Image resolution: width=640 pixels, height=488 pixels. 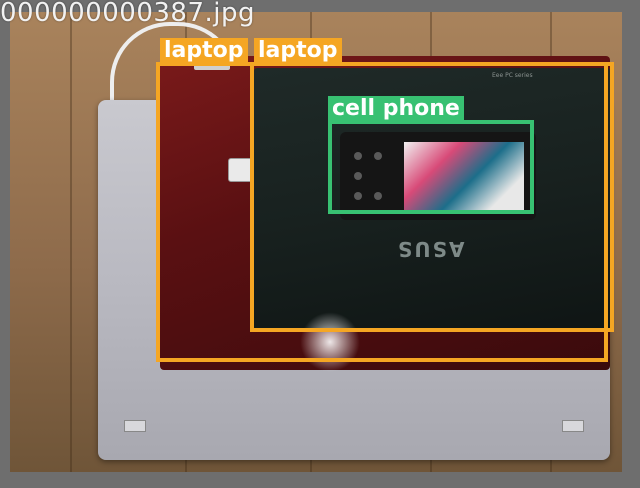 What do you see at coordinates (396, 109) in the screenshot?
I see `detection-label-cell-phone: cell phone` at bounding box center [396, 109].